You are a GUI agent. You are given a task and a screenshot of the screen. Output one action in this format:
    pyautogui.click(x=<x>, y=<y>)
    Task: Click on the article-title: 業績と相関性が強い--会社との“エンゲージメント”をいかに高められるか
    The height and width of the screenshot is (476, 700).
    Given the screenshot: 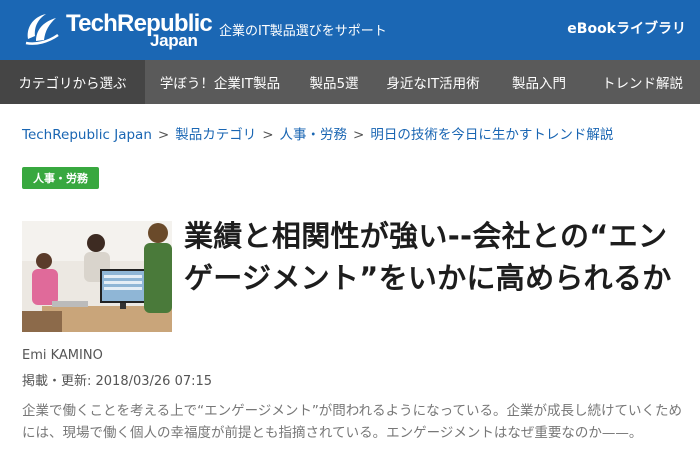 What is the action you would take?
    pyautogui.click(x=434, y=257)
    